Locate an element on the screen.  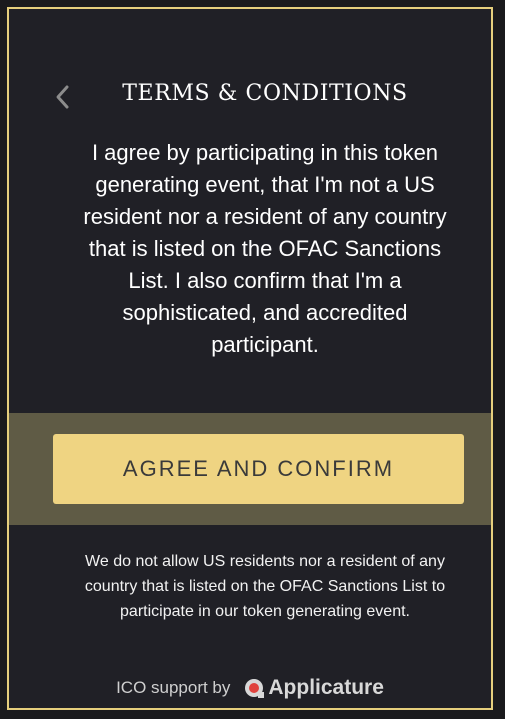
modal-title: TERMS & CONDITIONS is located at coordinates (265, 93).